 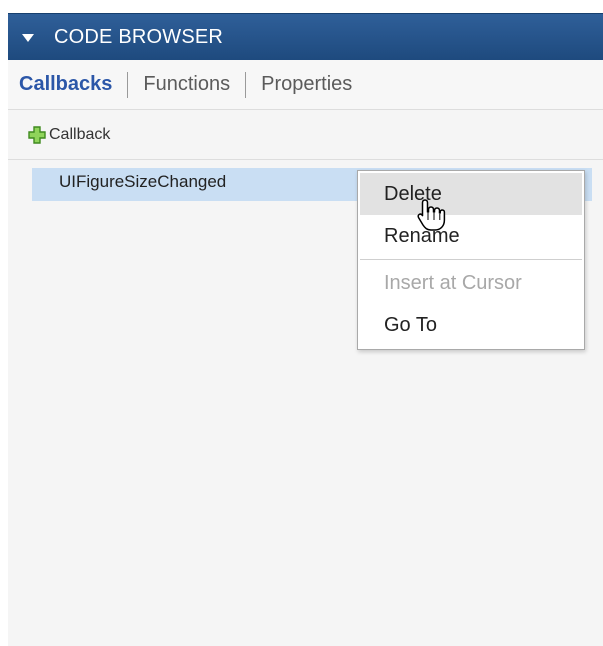 I want to click on callback-toolbar: Callback, so click(x=305, y=135).